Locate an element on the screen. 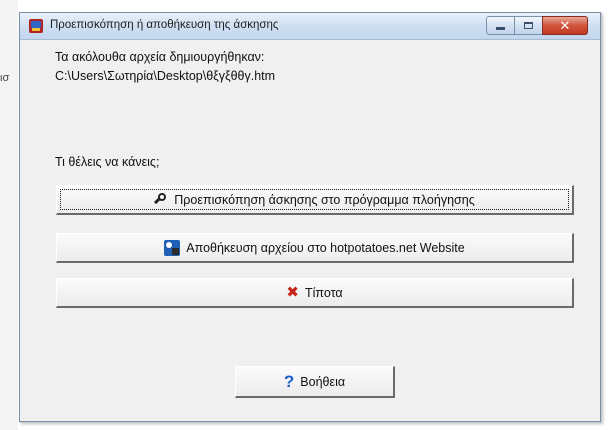 The width and height of the screenshot is (608, 430). maximize-button is located at coordinates (528, 25).